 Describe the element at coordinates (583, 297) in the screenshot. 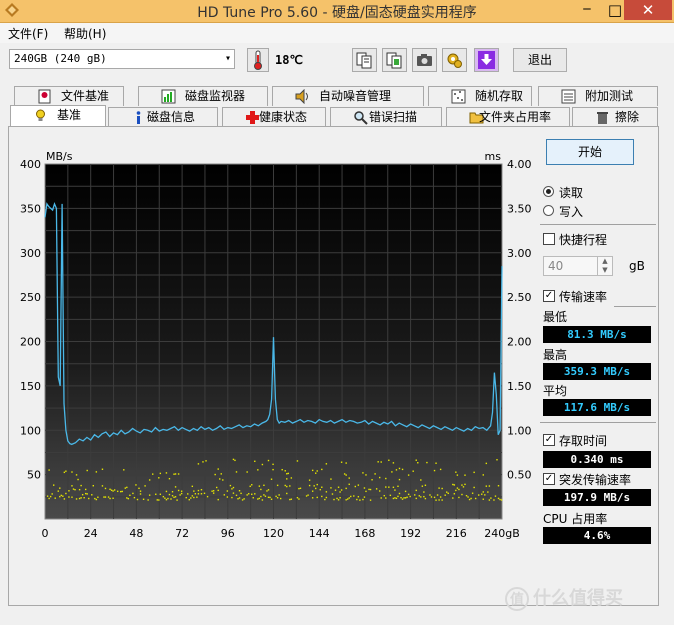

I see `transfer-rate-label: 传输速率` at that location.